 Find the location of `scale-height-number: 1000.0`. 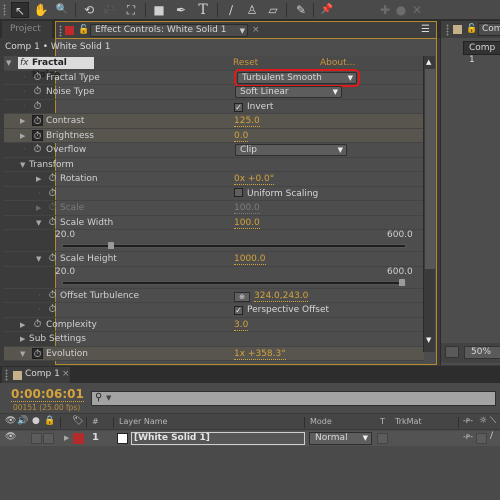

scale-height-number: 1000.0 is located at coordinates (250, 259).